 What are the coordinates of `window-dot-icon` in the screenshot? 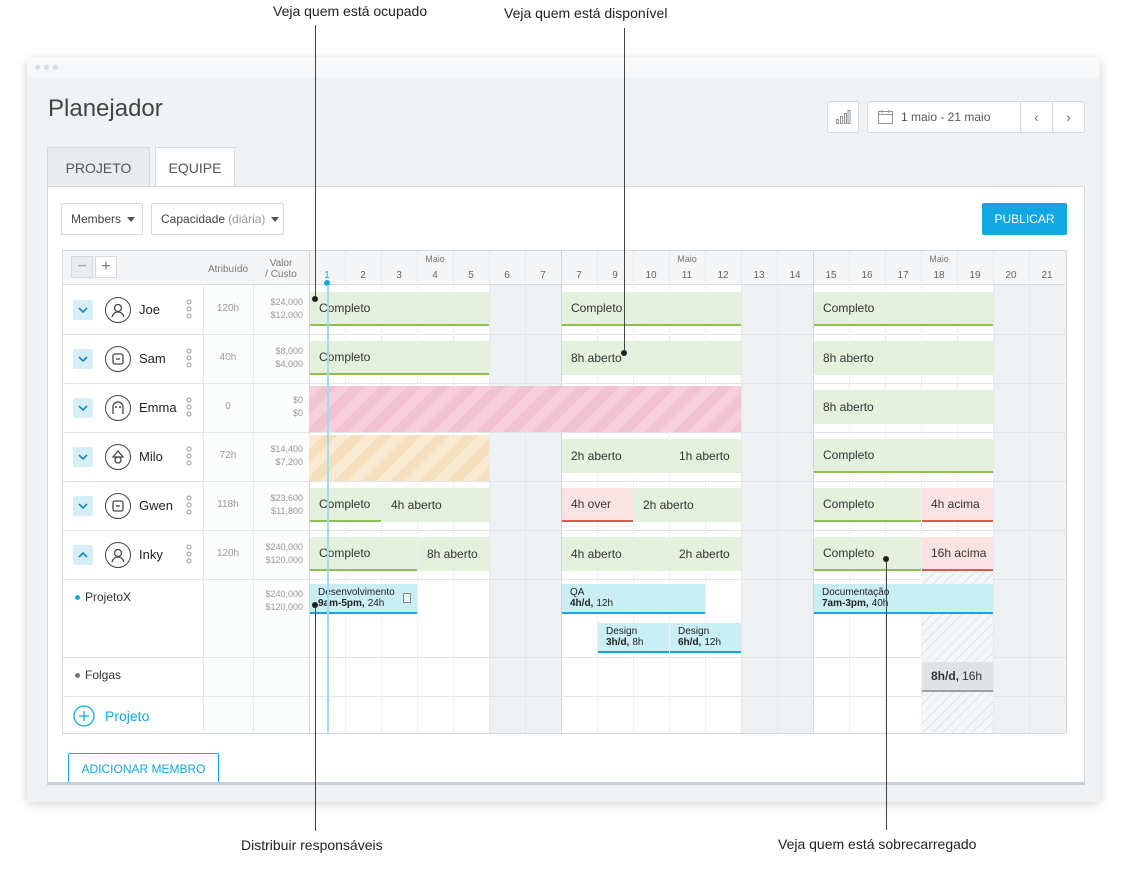 It's located at (46, 67).